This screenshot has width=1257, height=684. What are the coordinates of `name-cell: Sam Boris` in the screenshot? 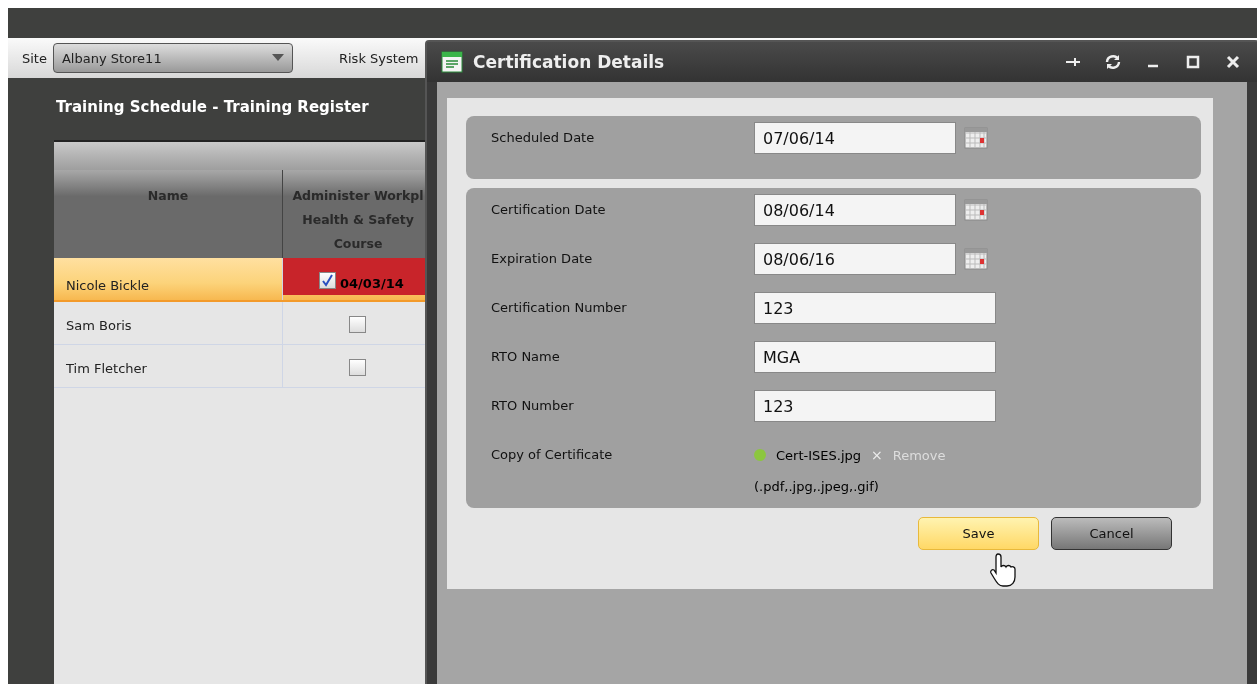 It's located at (168, 323).